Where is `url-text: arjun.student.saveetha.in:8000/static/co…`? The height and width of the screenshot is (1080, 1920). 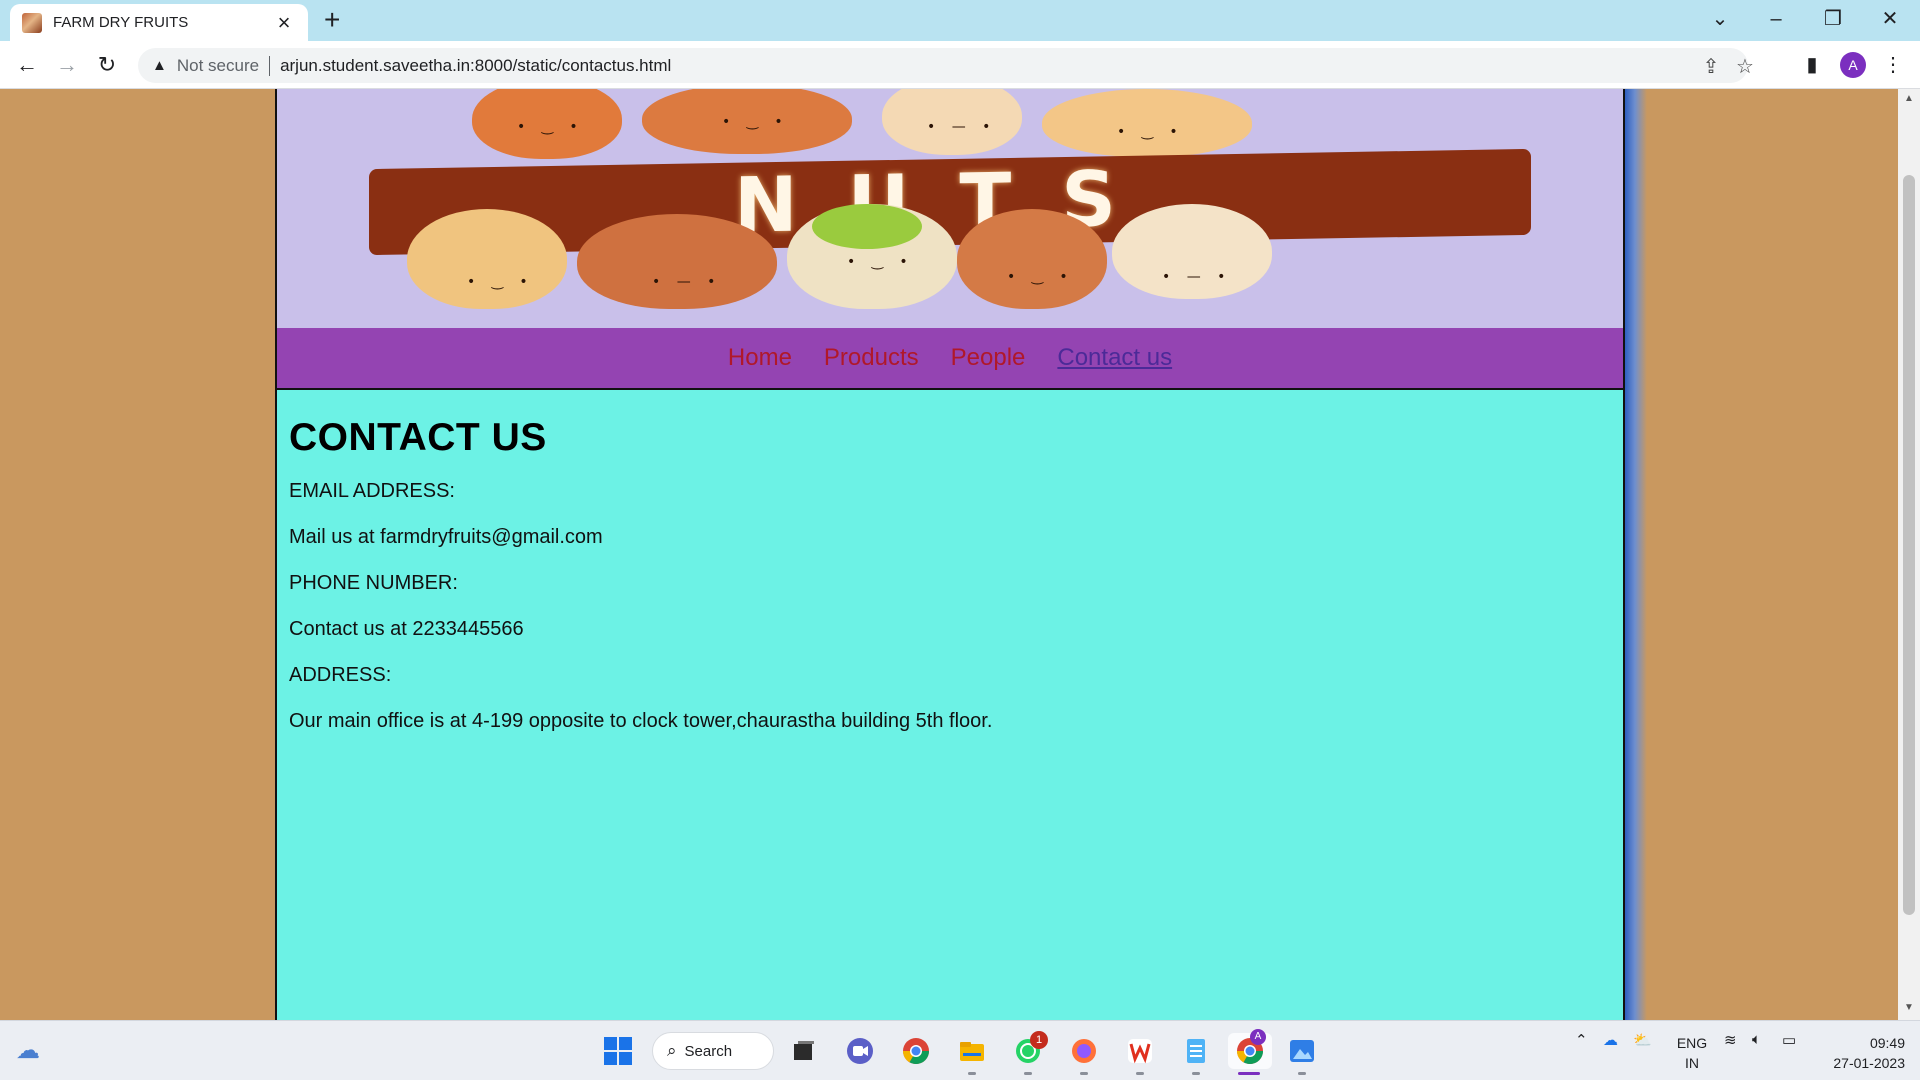 url-text: arjun.student.saveetha.in:8000/static/co… is located at coordinates (475, 66).